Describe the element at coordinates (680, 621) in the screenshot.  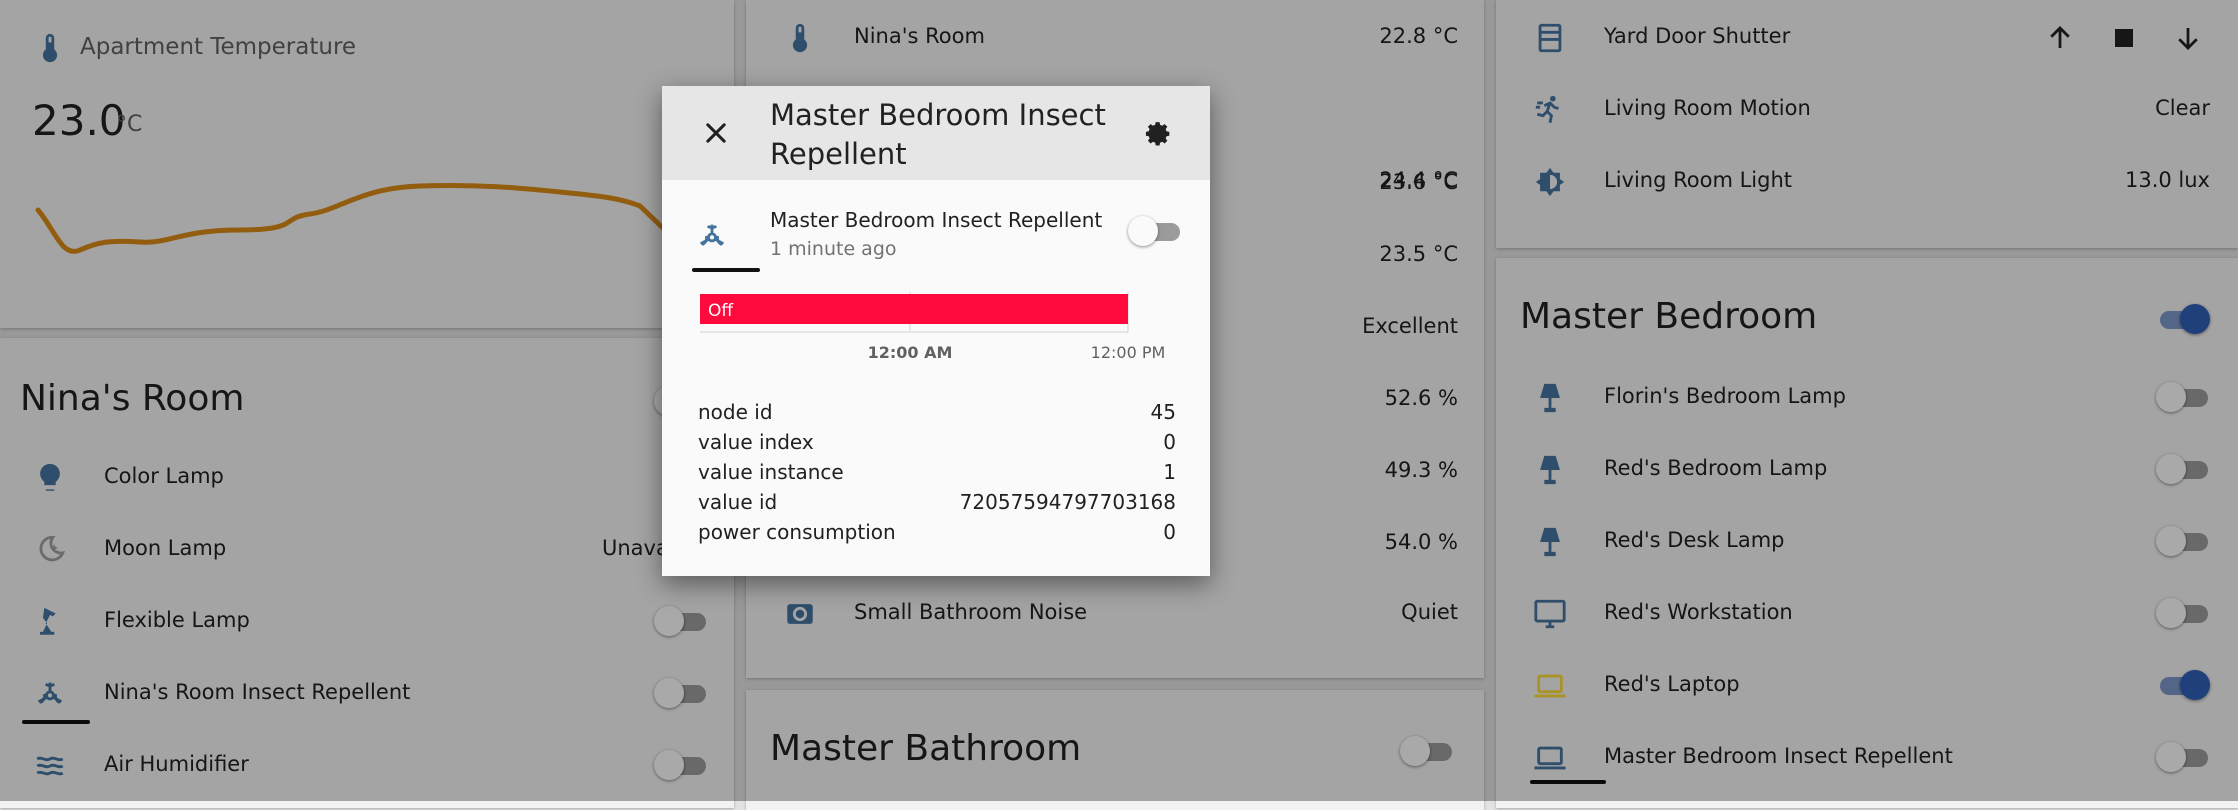
I see `flexible-lamp-toggle` at that location.